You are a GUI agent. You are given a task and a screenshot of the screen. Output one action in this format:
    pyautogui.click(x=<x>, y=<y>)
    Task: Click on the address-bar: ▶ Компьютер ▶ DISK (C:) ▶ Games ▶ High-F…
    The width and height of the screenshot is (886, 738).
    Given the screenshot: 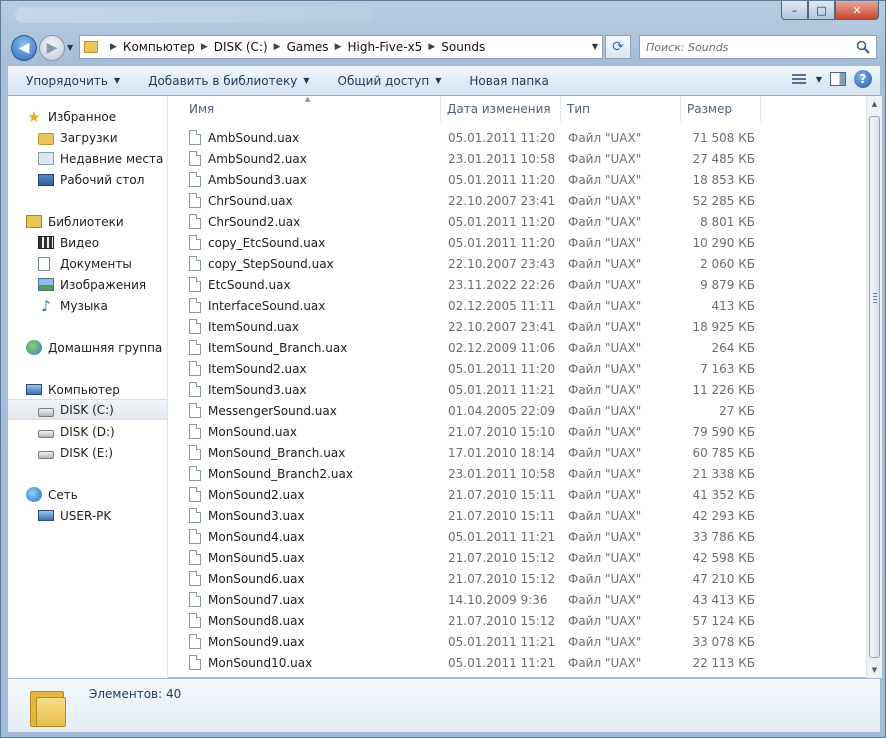 What is the action you would take?
    pyautogui.click(x=341, y=47)
    